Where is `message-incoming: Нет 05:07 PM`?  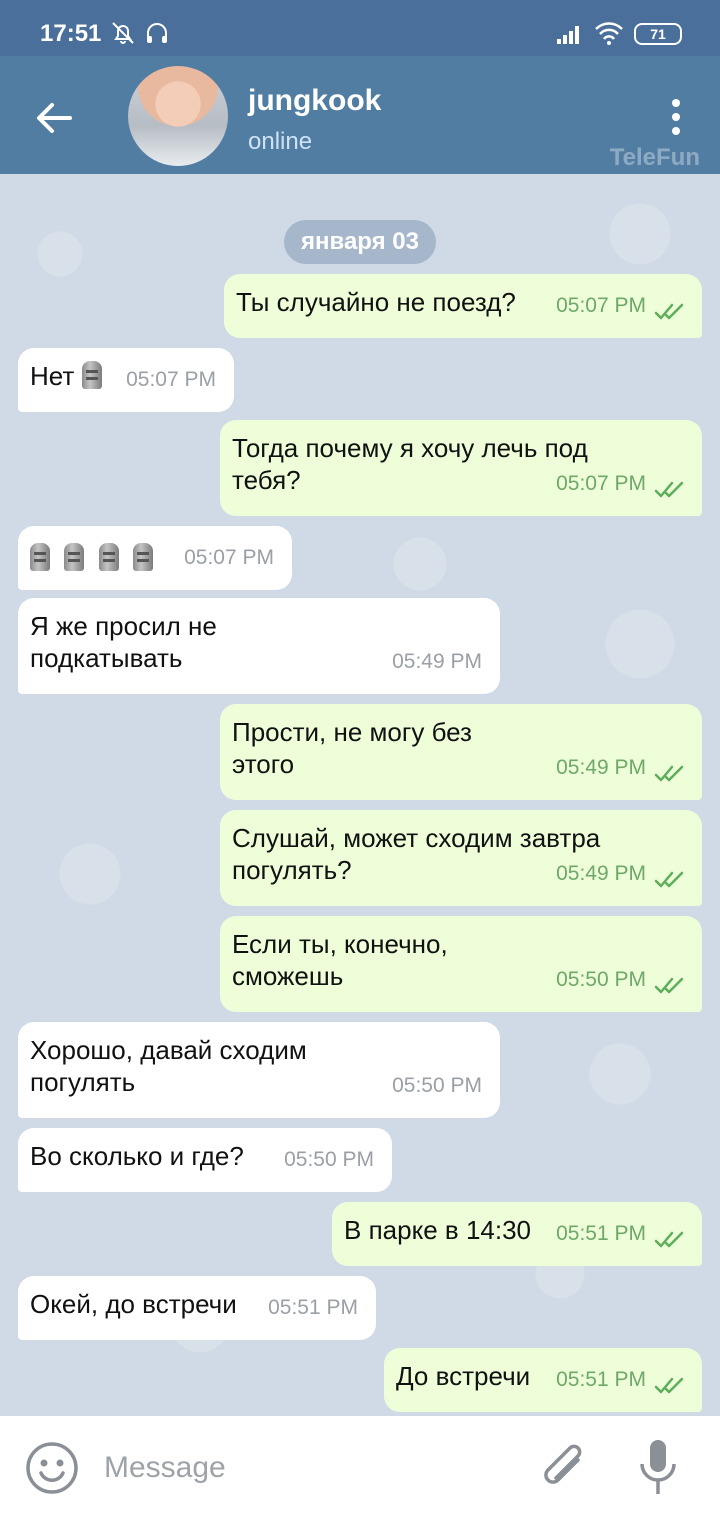
message-incoming: Нет 05:07 PM is located at coordinates (126, 380).